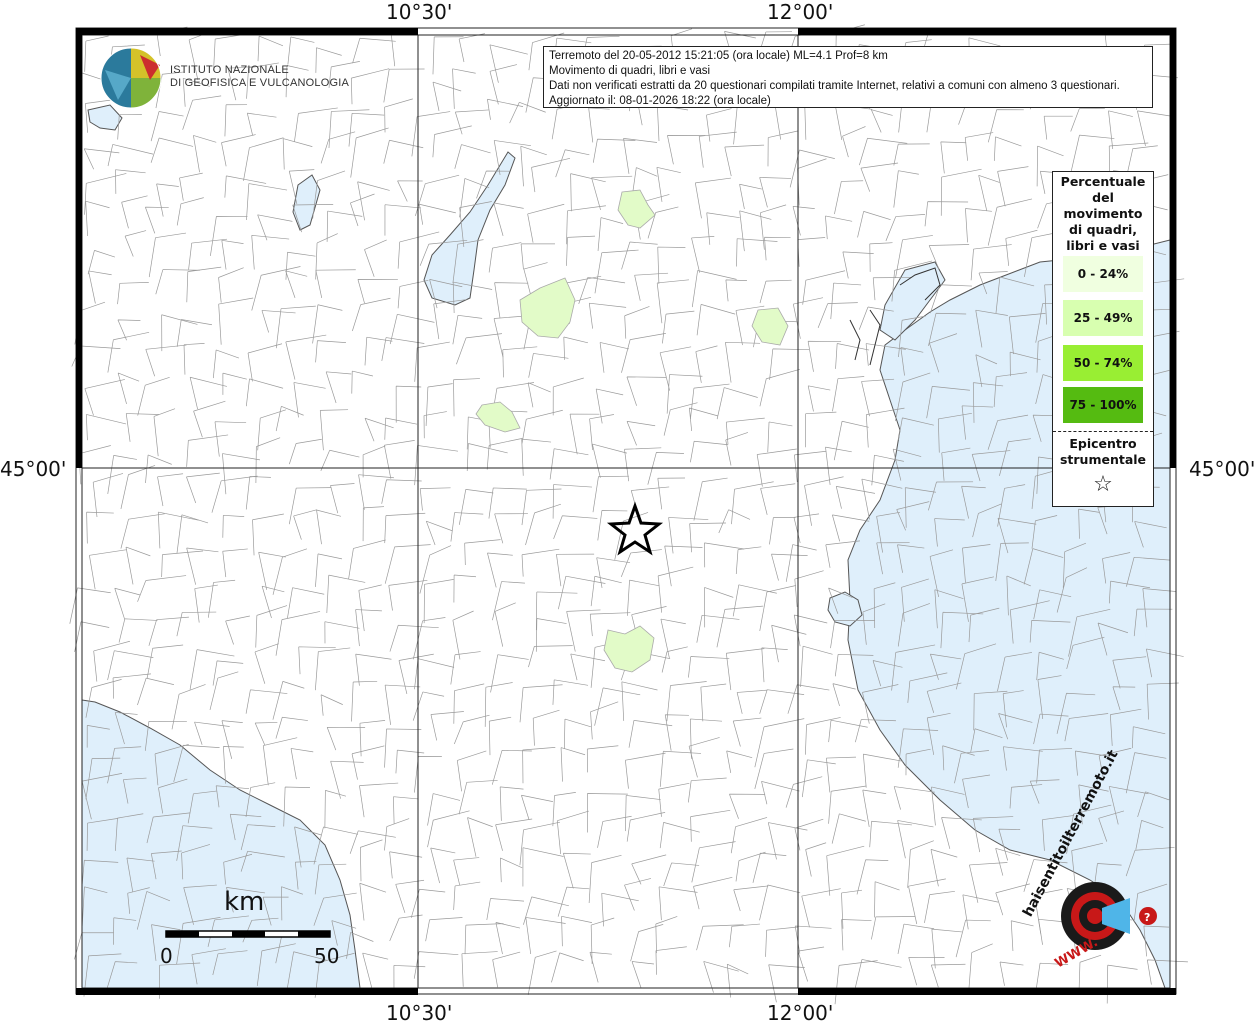  Describe the element at coordinates (1103, 318) in the screenshot. I see `legend-class-2: 25 - 49%` at that location.